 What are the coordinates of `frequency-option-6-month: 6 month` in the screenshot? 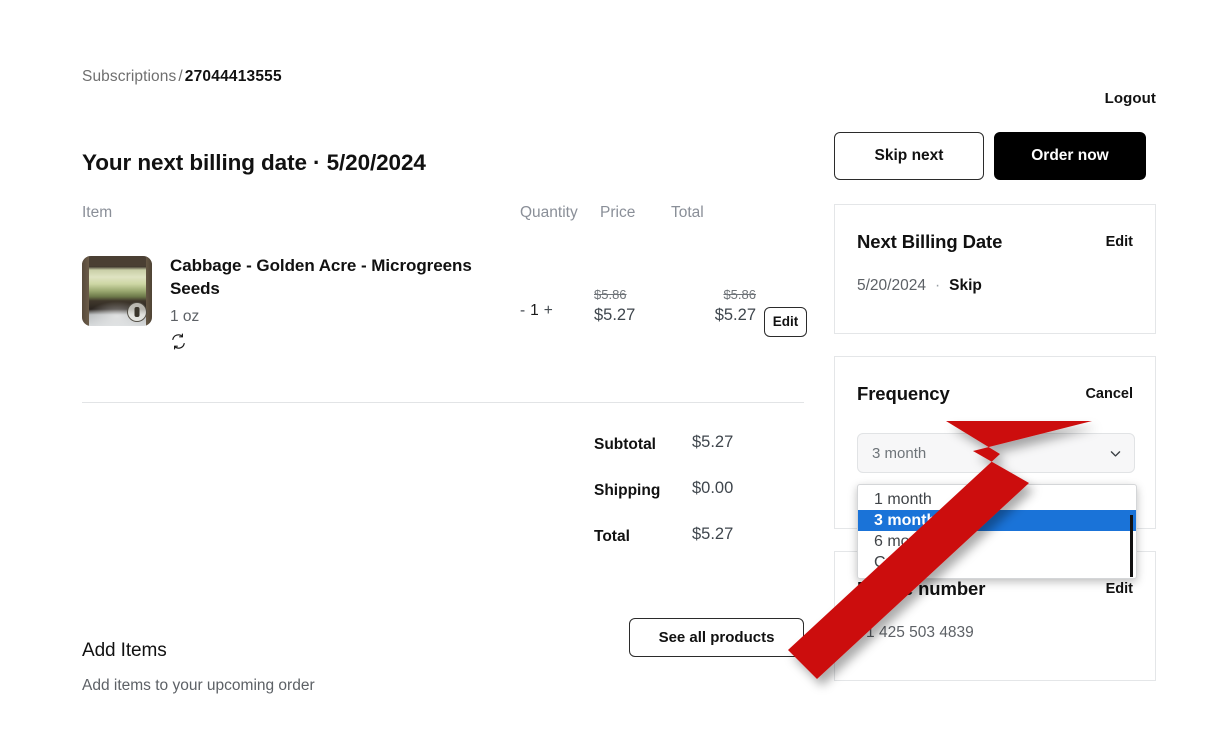 It's located at (997, 541).